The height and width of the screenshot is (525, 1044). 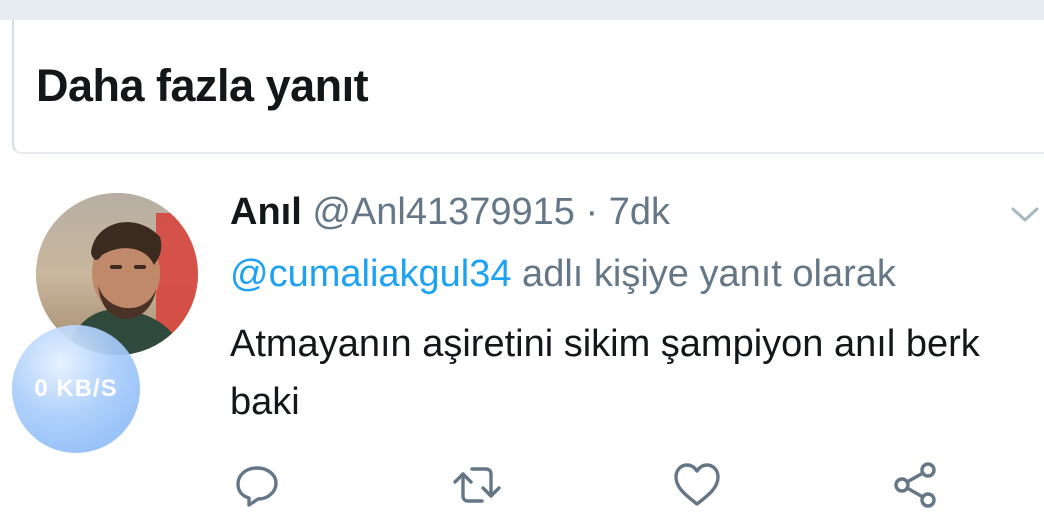 I want to click on tweet-actions, so click(x=522, y=485).